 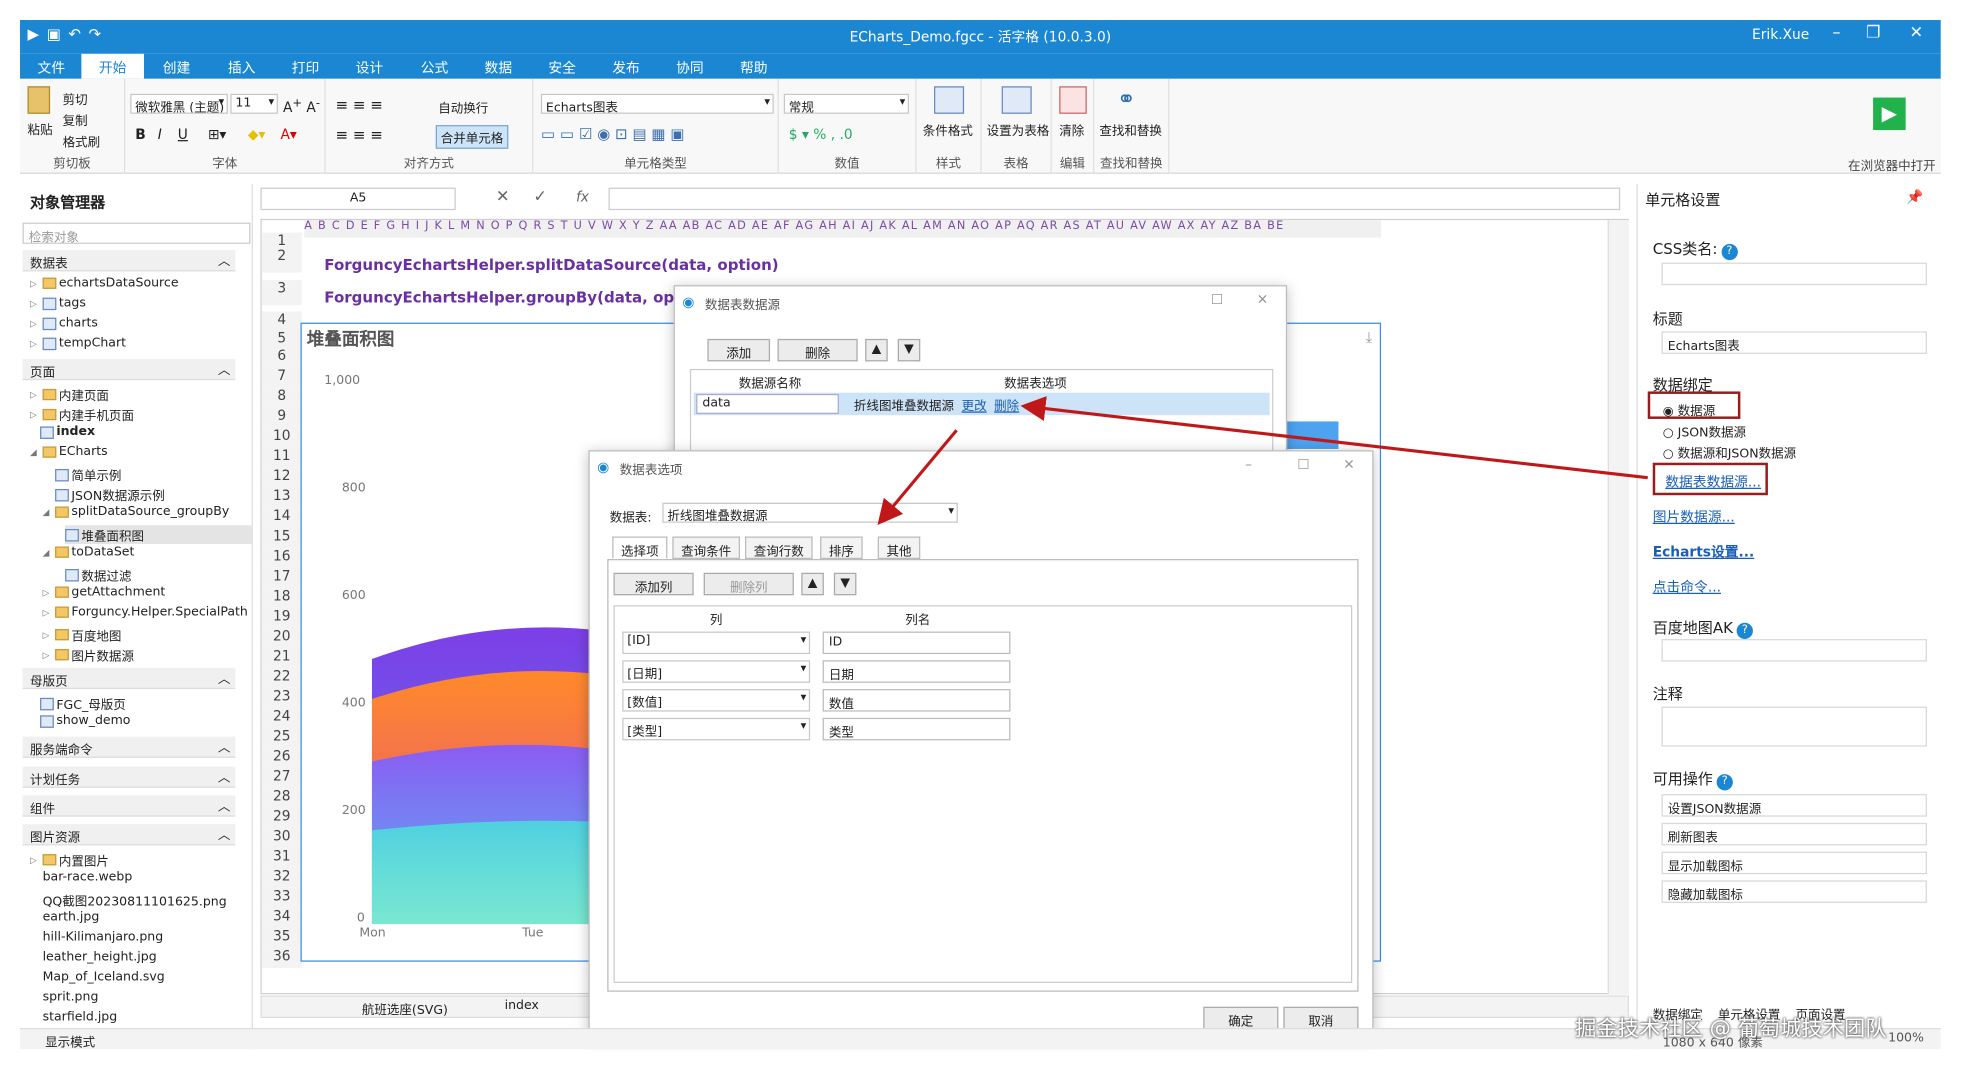 What do you see at coordinates (1334, 438) in the screenshot?
I see `arrow-to-link` at bounding box center [1334, 438].